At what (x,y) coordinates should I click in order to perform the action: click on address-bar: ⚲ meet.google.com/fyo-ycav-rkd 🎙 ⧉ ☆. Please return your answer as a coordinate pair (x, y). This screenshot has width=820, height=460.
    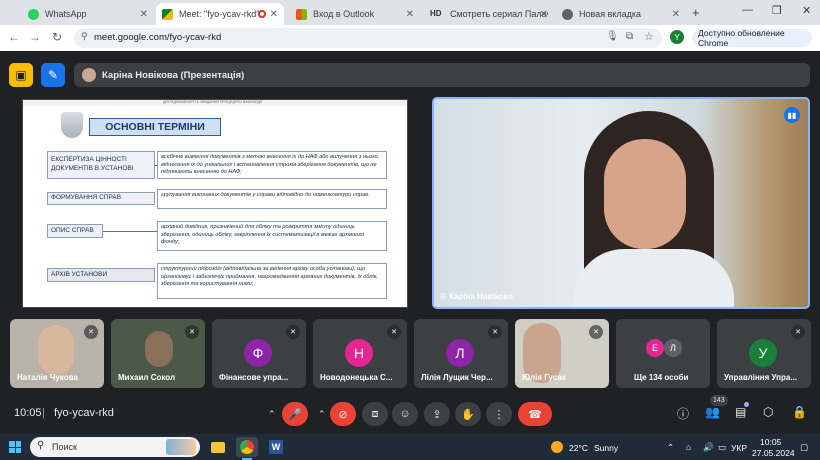
    Looking at the image, I should click on (368, 38).